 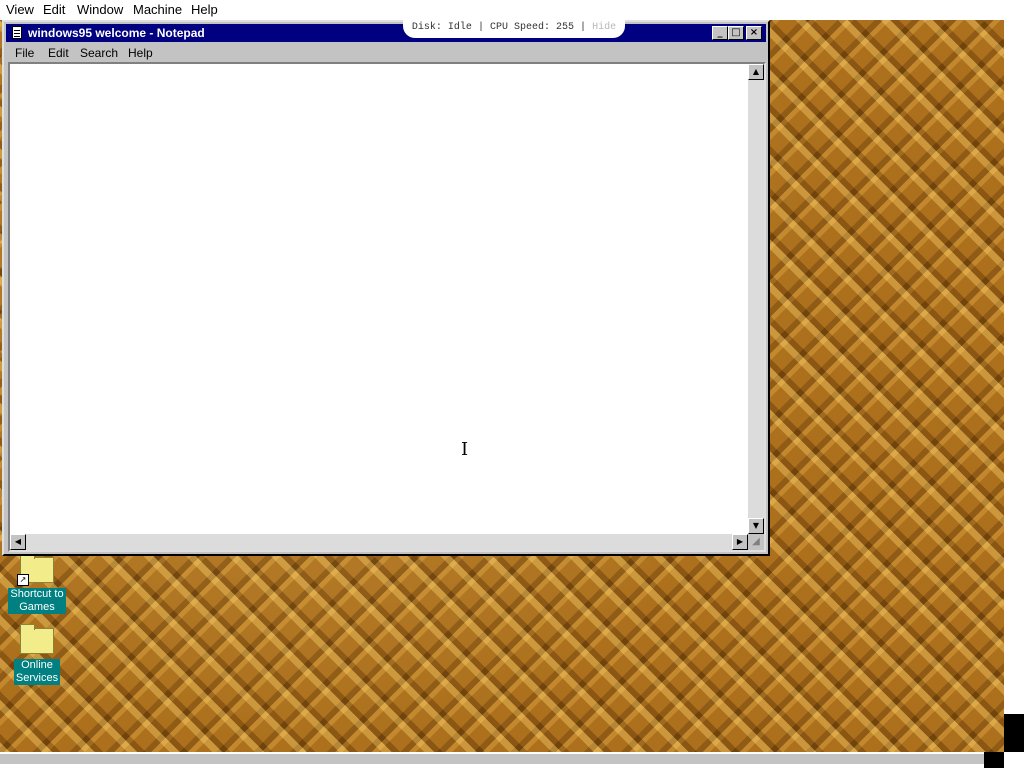 What do you see at coordinates (565, 27) in the screenshot?
I see `cpu-speed: 255` at bounding box center [565, 27].